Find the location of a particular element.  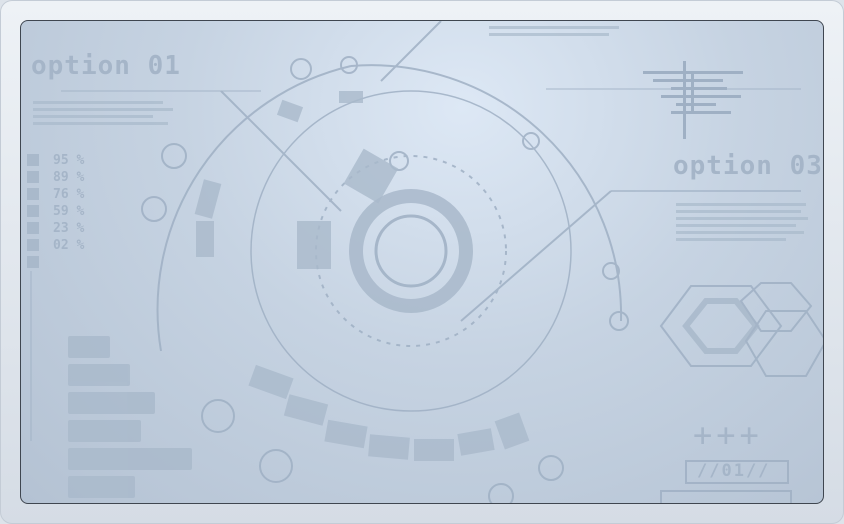

inner-dashed-ring is located at coordinates (411, 251).